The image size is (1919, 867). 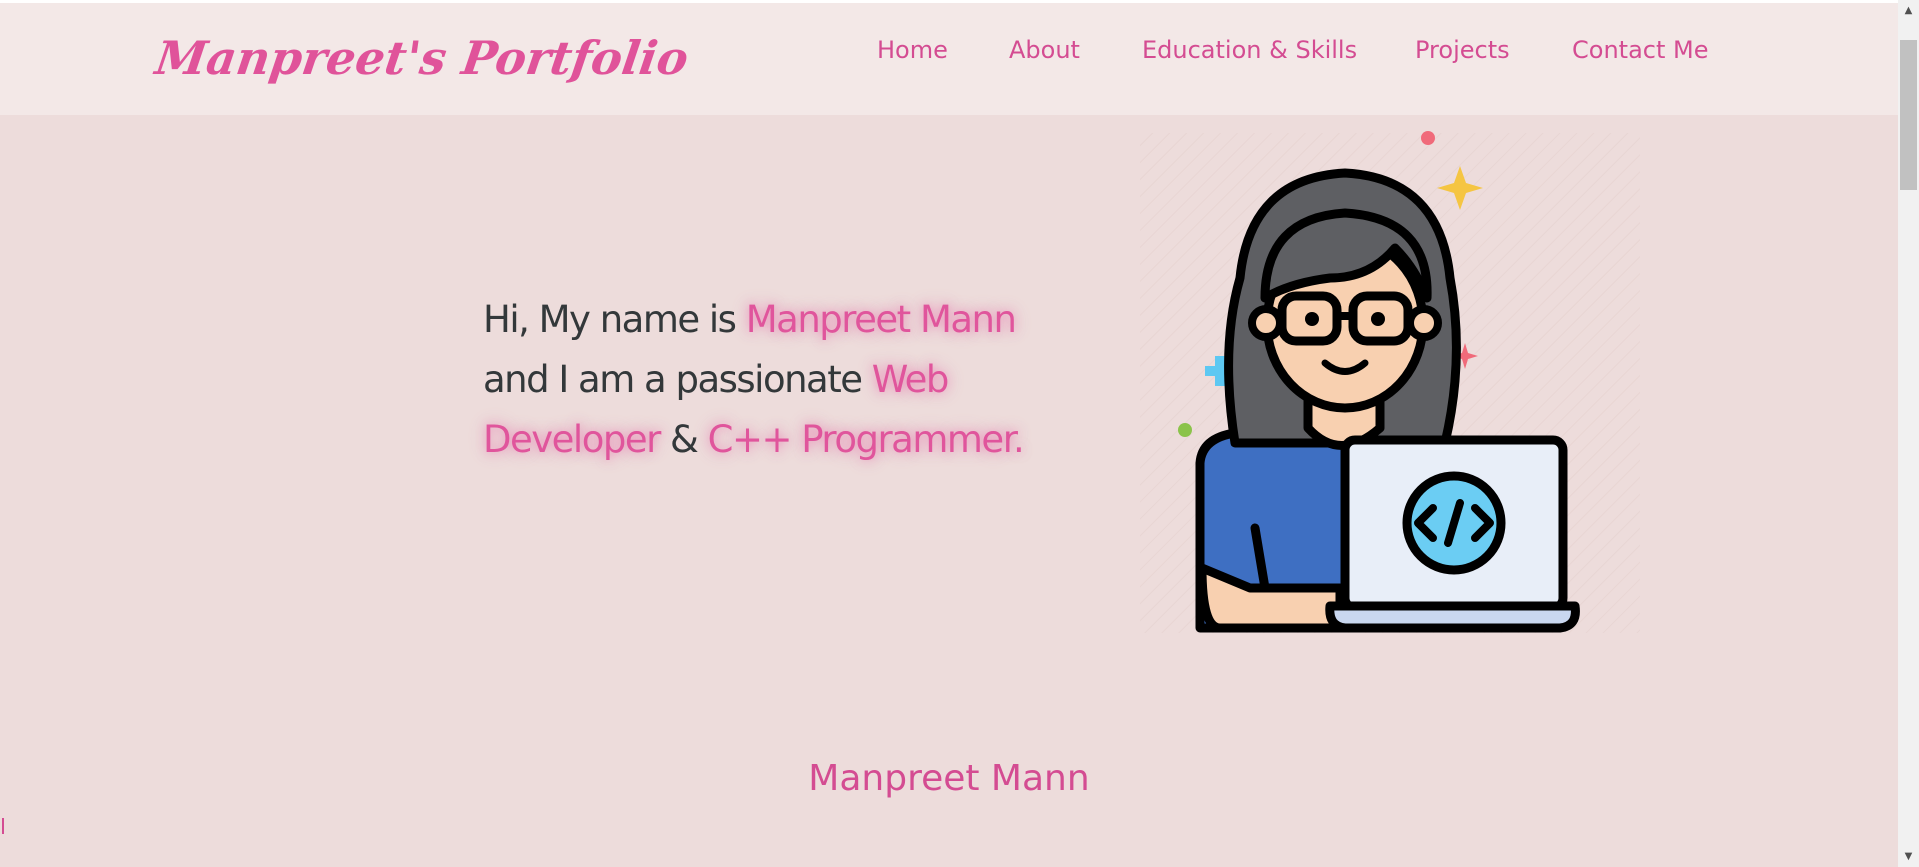 What do you see at coordinates (1908, 433) in the screenshot?
I see `page-scrollbar: ▲ ▼` at bounding box center [1908, 433].